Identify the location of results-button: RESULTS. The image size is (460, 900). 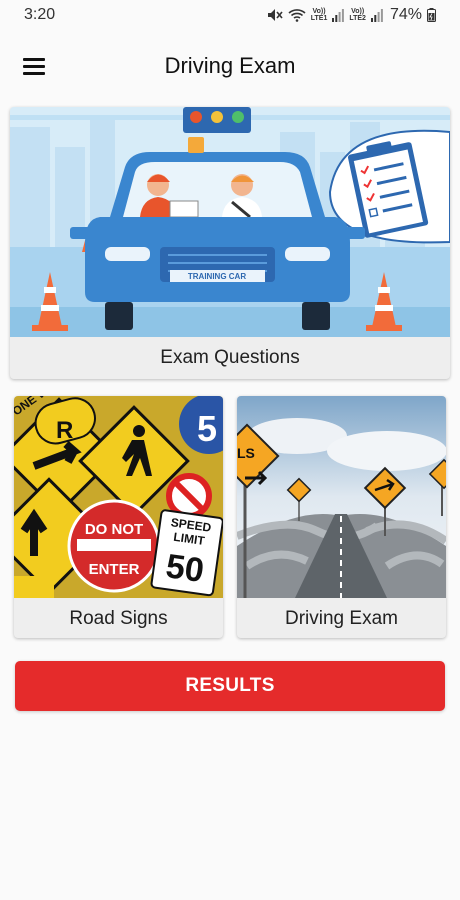
(230, 686).